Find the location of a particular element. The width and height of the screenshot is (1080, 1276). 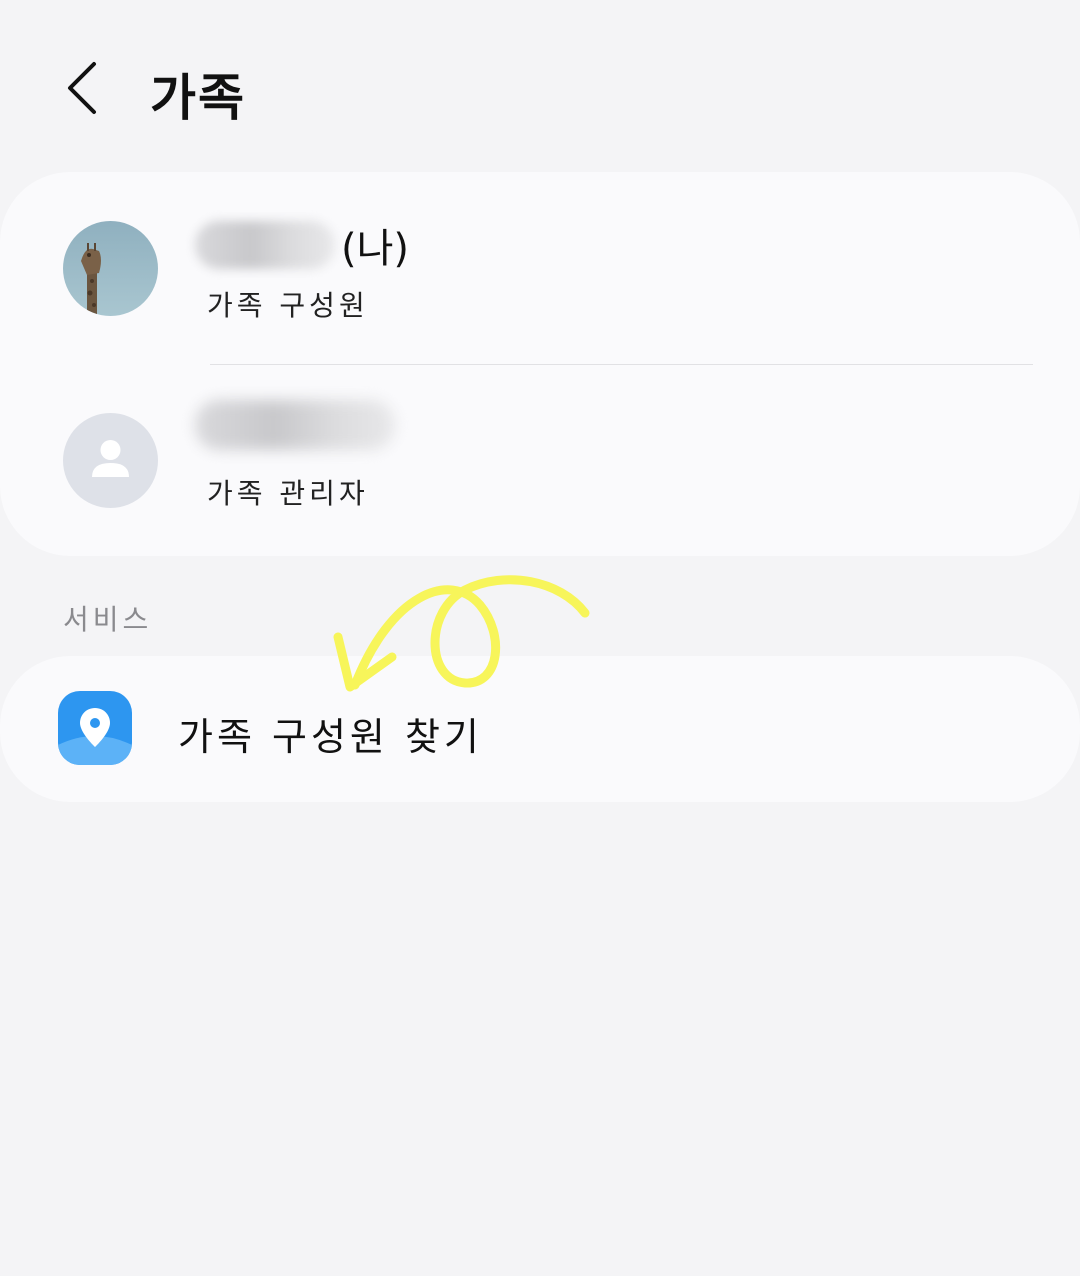

location-pin-icon is located at coordinates (95, 728).